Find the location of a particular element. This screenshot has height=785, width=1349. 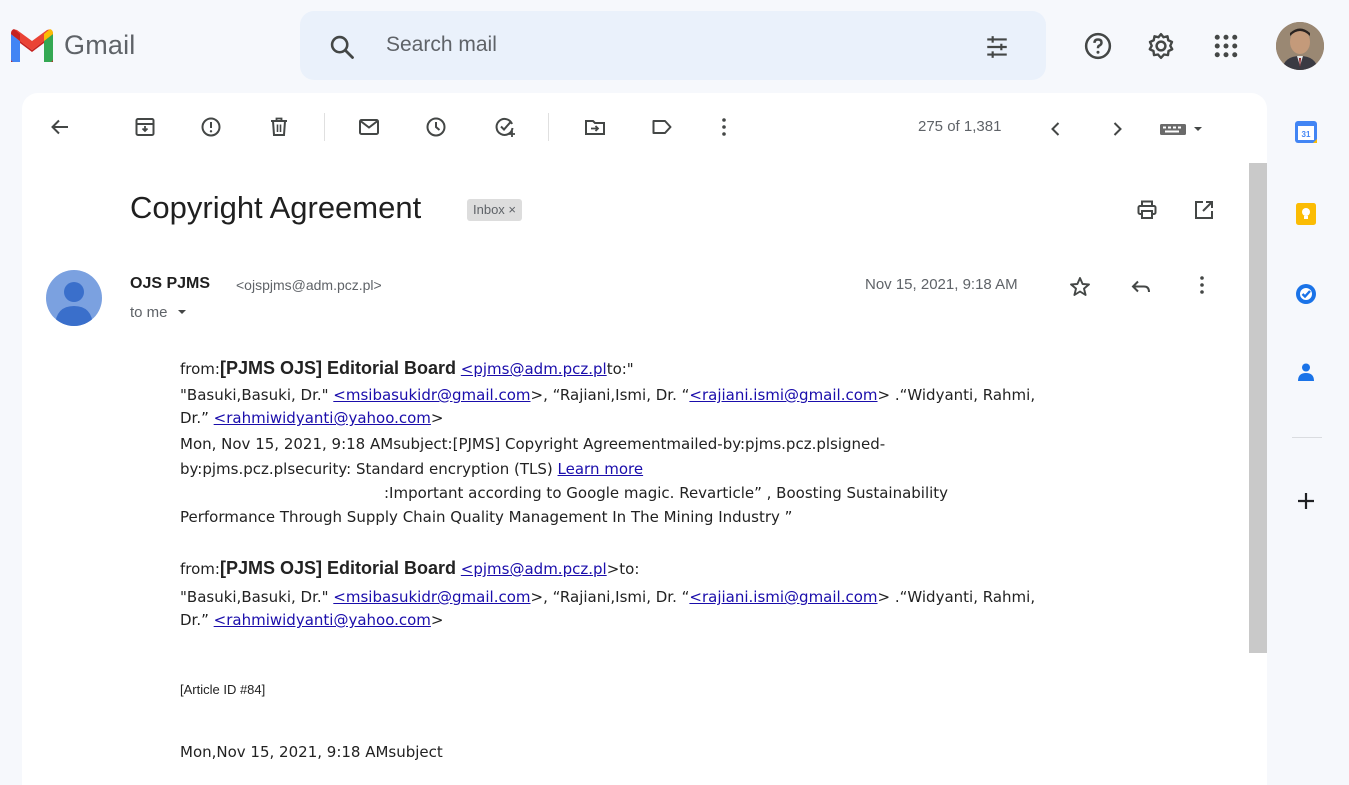

search-icon is located at coordinates (342, 47).